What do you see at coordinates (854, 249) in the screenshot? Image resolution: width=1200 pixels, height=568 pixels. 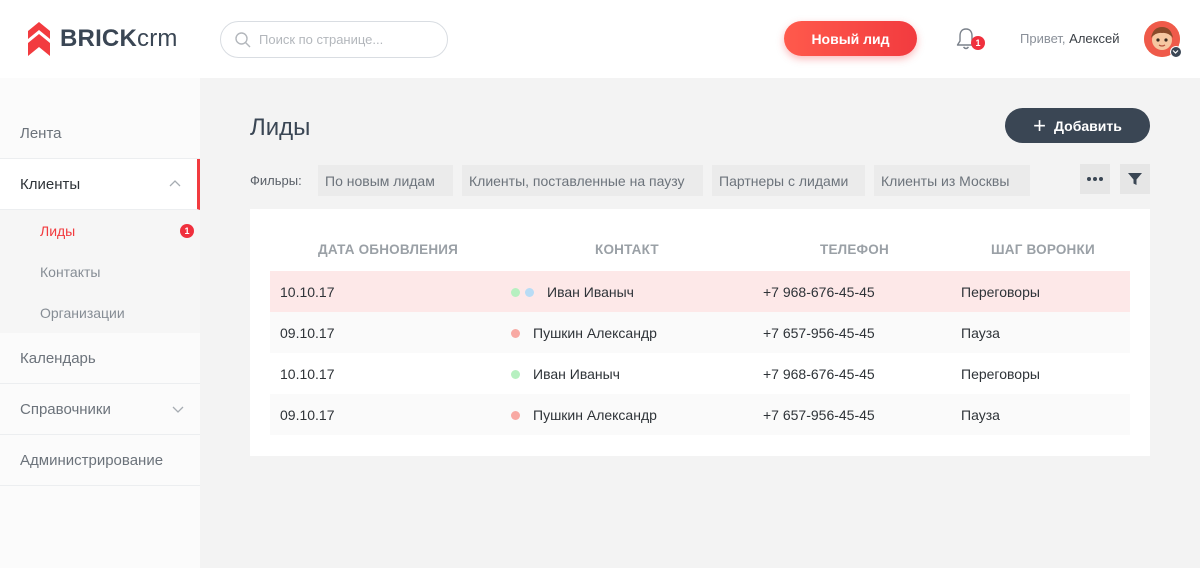 I see `column-header-phone: ТЕЛЕФОН` at bounding box center [854, 249].